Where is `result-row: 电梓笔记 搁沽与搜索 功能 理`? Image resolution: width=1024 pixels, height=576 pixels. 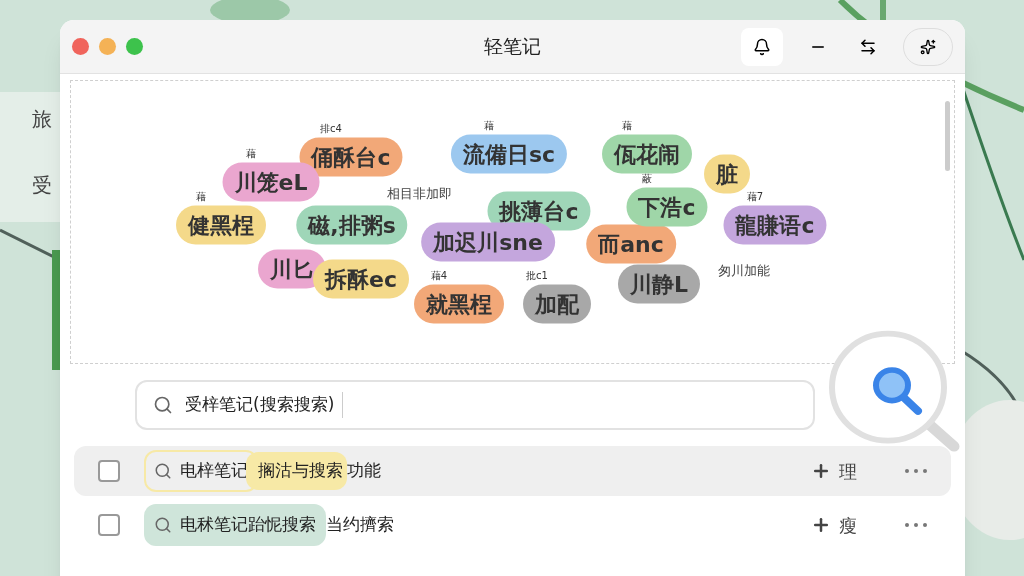
result-row: 电梓笔记 搁沽与搜索 功能 理 is located at coordinates (512, 471).